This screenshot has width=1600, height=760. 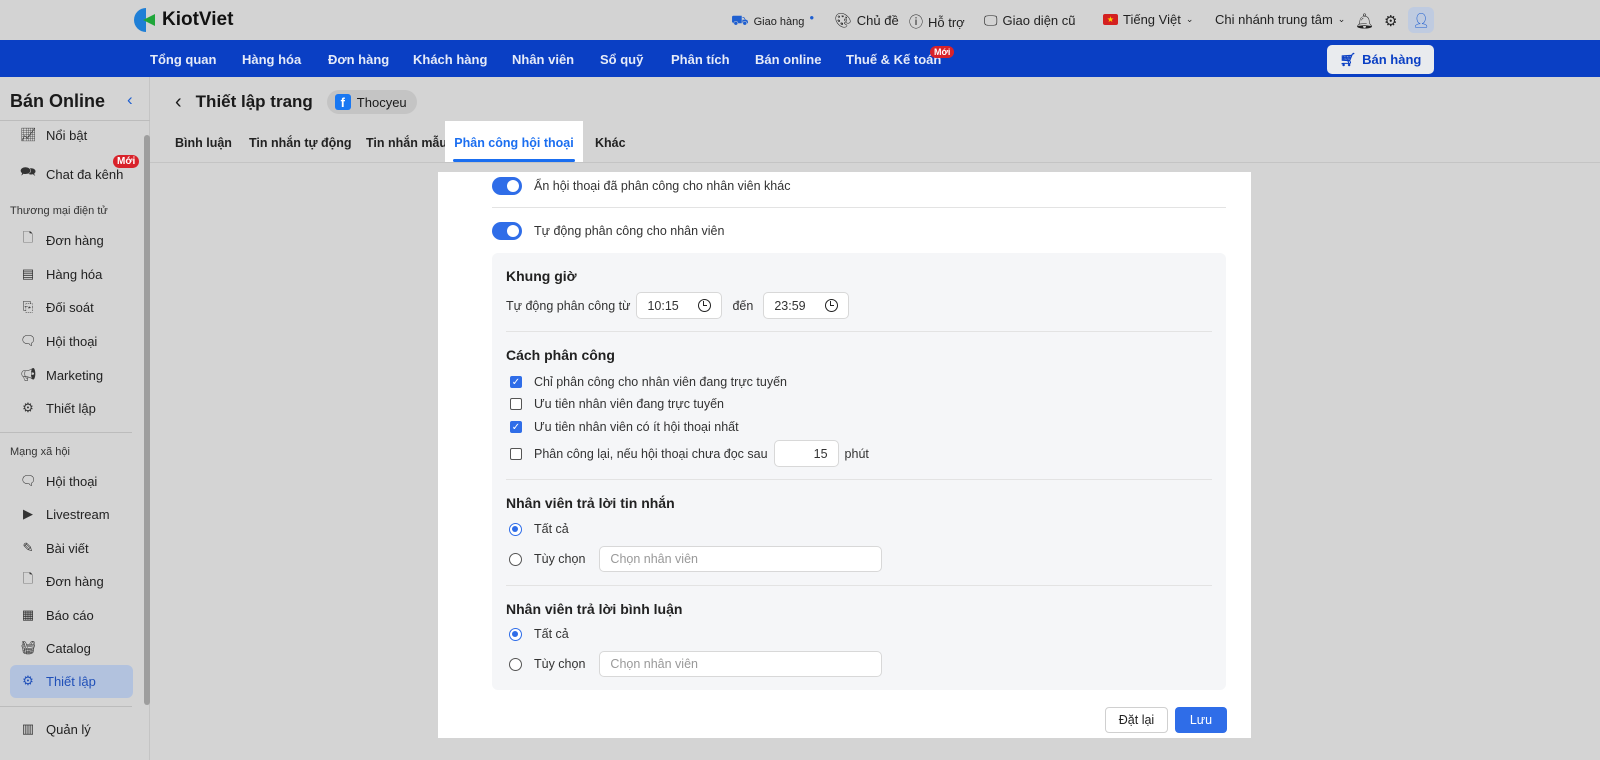 I want to click on collapse-sidebar-icon: ‹, so click(x=130, y=100).